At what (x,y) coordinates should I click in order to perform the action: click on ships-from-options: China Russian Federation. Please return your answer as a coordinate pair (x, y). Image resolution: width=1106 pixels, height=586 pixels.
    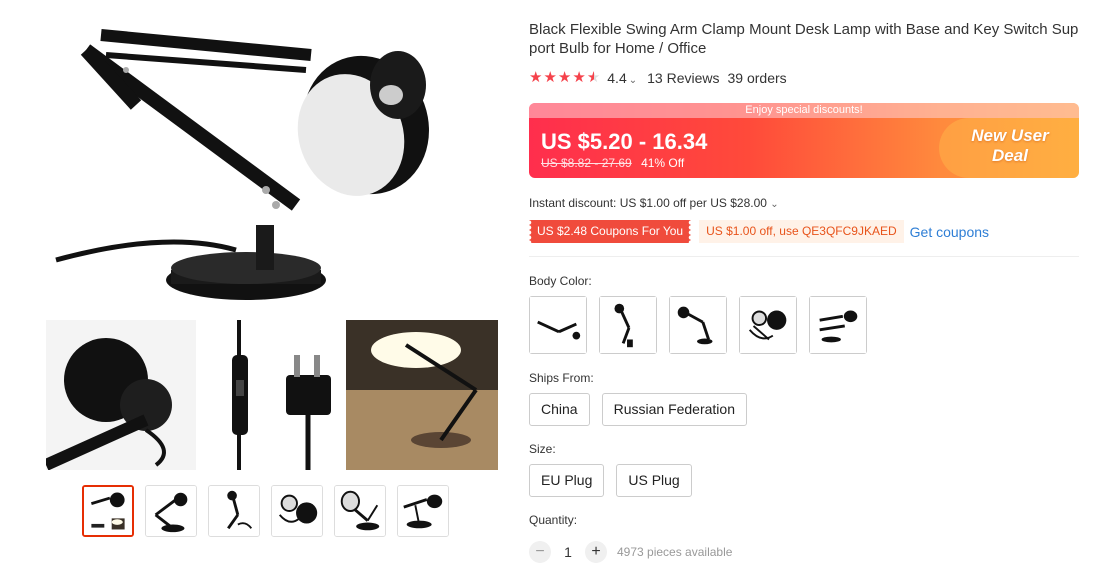
    Looking at the image, I should click on (638, 409).